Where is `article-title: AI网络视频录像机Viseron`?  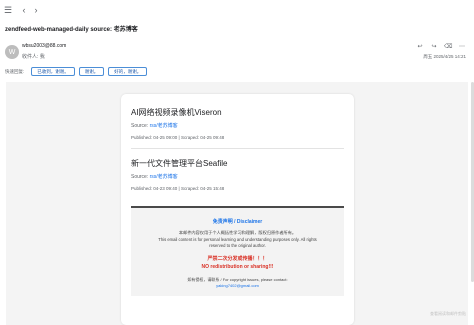 article-title: AI网络视频录像机Viseron is located at coordinates (237, 112).